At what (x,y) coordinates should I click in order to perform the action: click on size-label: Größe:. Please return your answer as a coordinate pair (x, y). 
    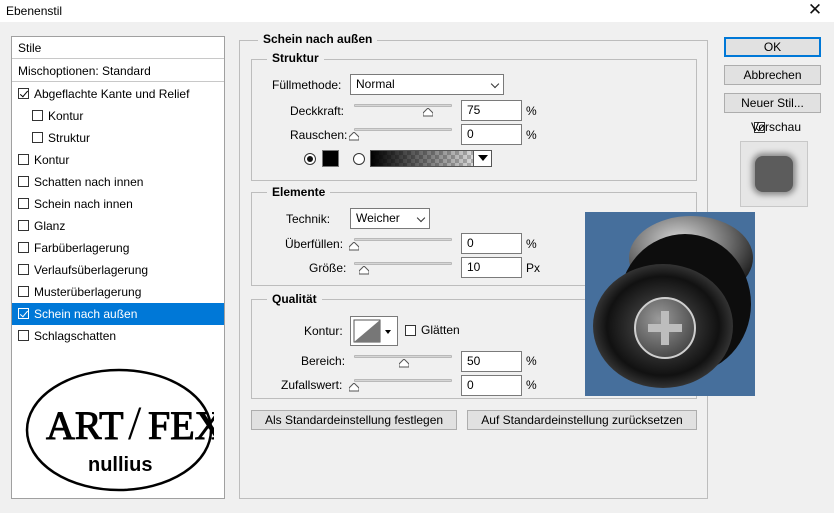
    Looking at the image, I should click on (328, 268).